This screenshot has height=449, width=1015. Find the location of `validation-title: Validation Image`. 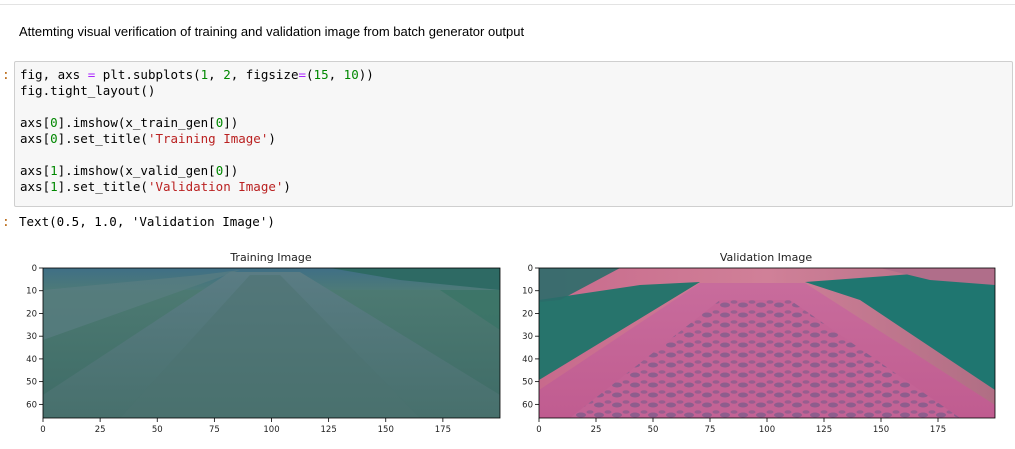

validation-title: Validation Image is located at coordinates (766, 257).